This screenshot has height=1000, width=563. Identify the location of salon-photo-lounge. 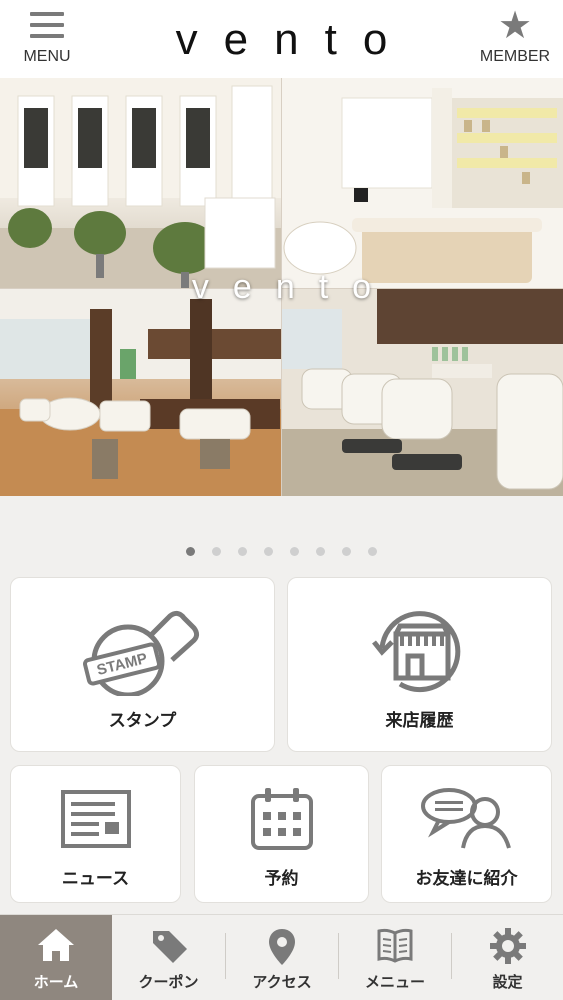
(140, 392).